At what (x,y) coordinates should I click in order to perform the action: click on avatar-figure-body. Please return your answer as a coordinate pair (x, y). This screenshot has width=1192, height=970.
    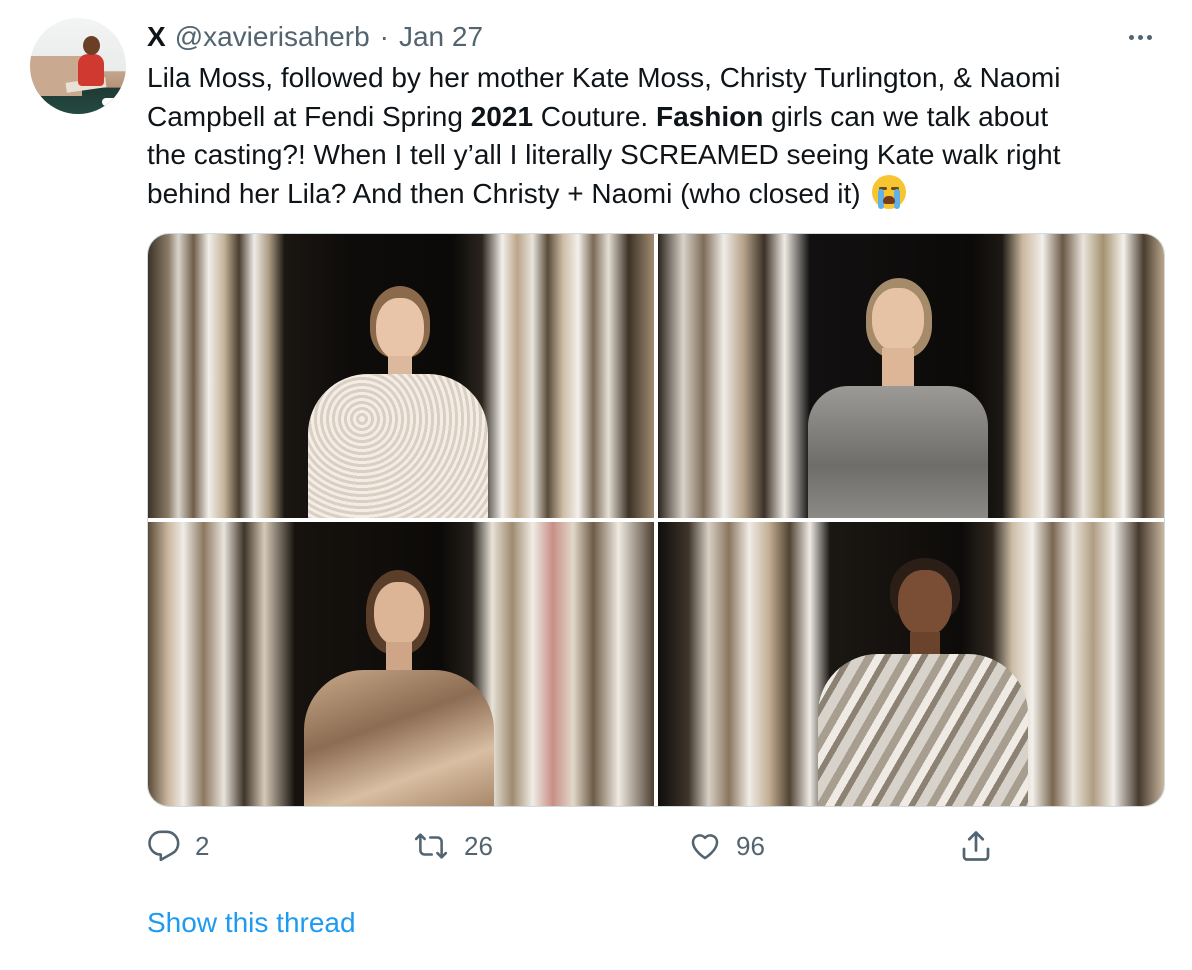
    Looking at the image, I should click on (91, 70).